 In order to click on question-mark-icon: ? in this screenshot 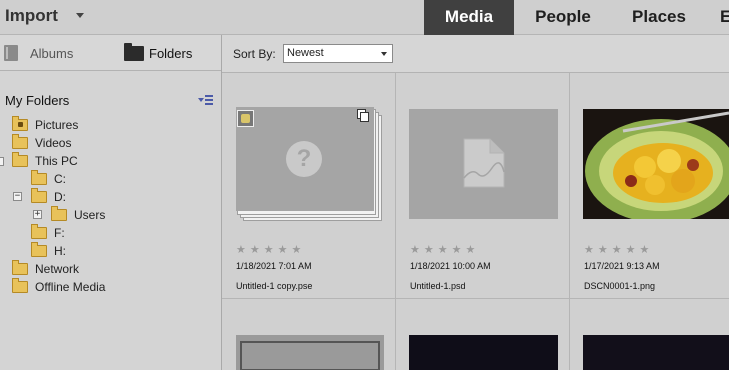, I will do `click(304, 159)`.